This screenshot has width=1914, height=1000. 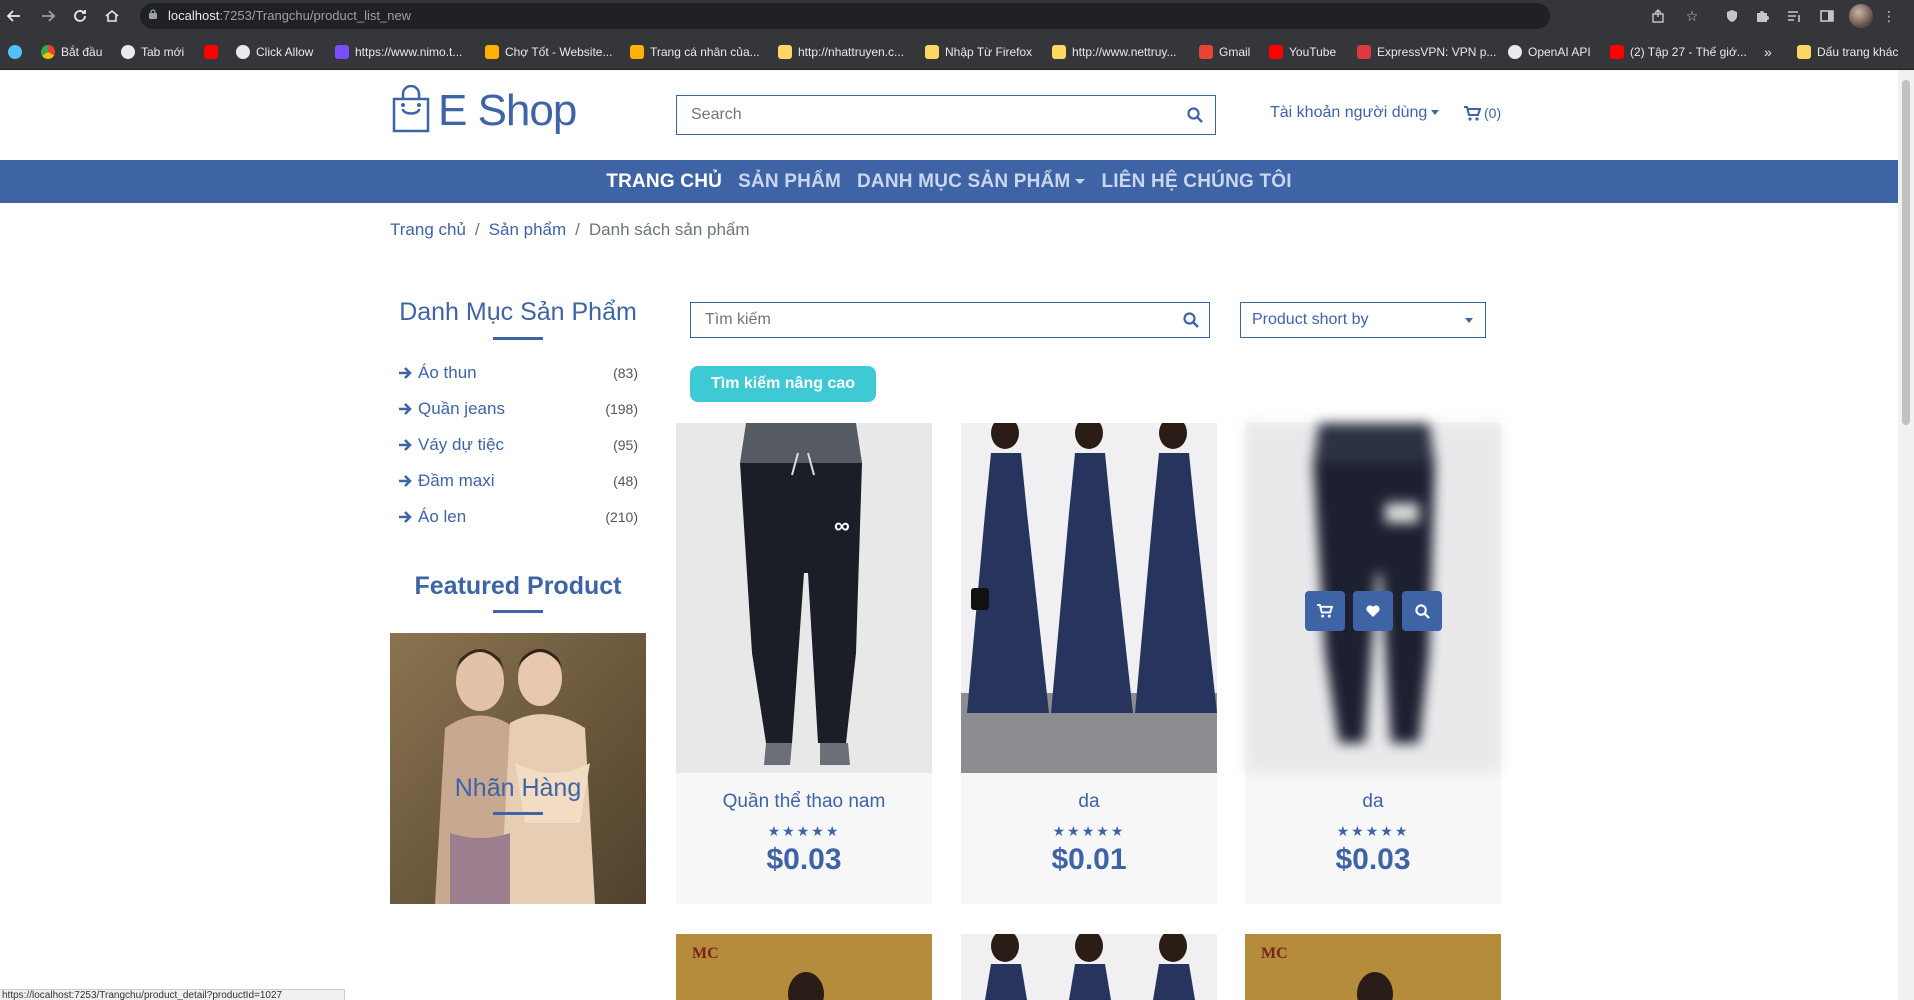 What do you see at coordinates (804, 598) in the screenshot?
I see `product-image: ∞` at bounding box center [804, 598].